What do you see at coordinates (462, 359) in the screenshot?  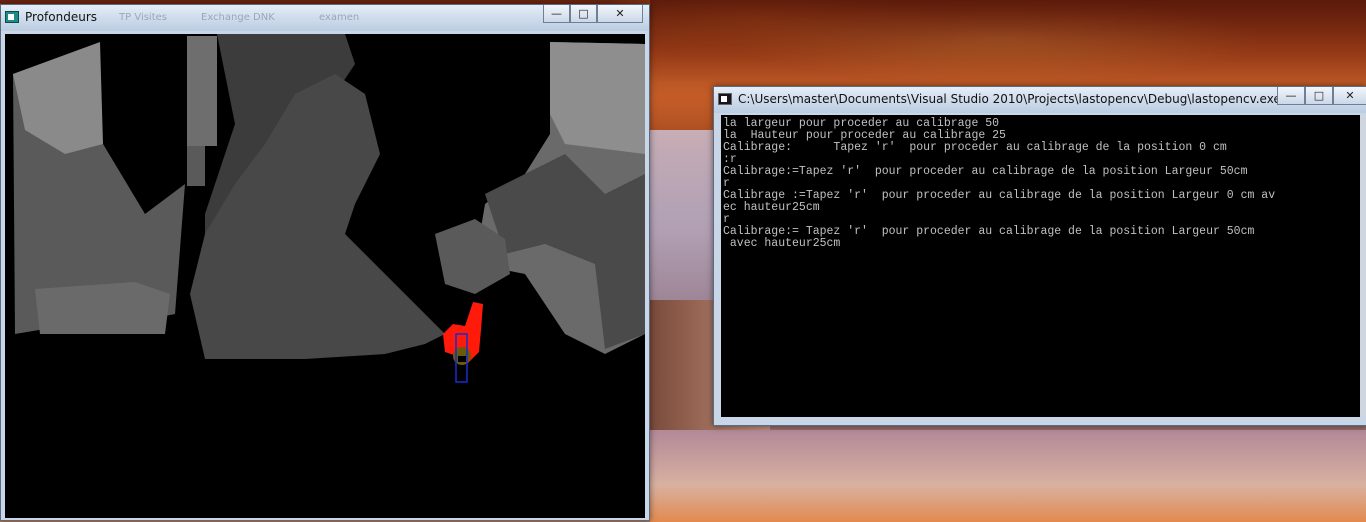 I see `tracking-marker-core` at bounding box center [462, 359].